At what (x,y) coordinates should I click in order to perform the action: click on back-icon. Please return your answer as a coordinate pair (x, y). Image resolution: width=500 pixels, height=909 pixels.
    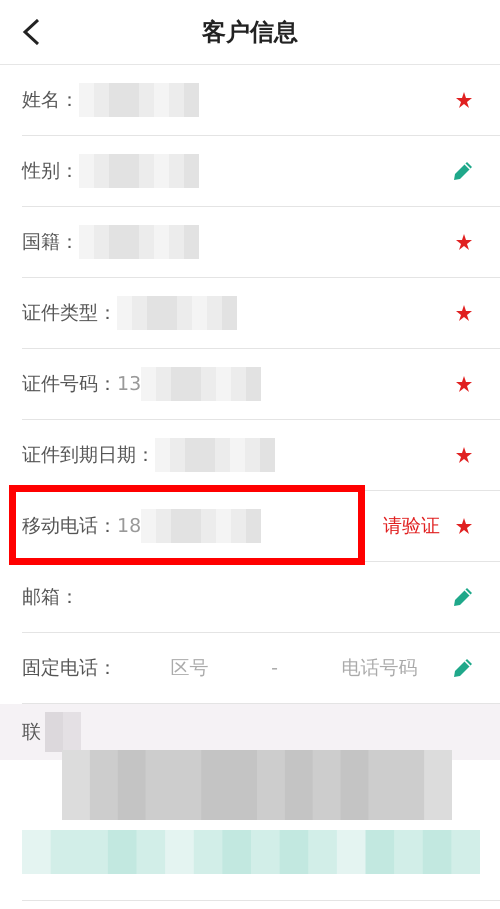
    Looking at the image, I should click on (31, 32).